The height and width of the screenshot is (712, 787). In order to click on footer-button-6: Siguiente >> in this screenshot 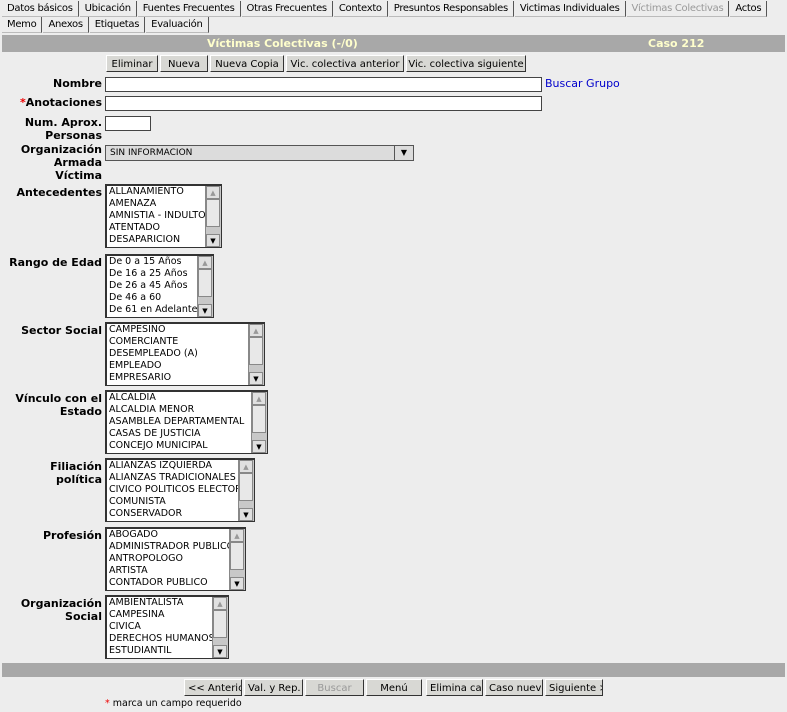, I will do `click(574, 687)`.